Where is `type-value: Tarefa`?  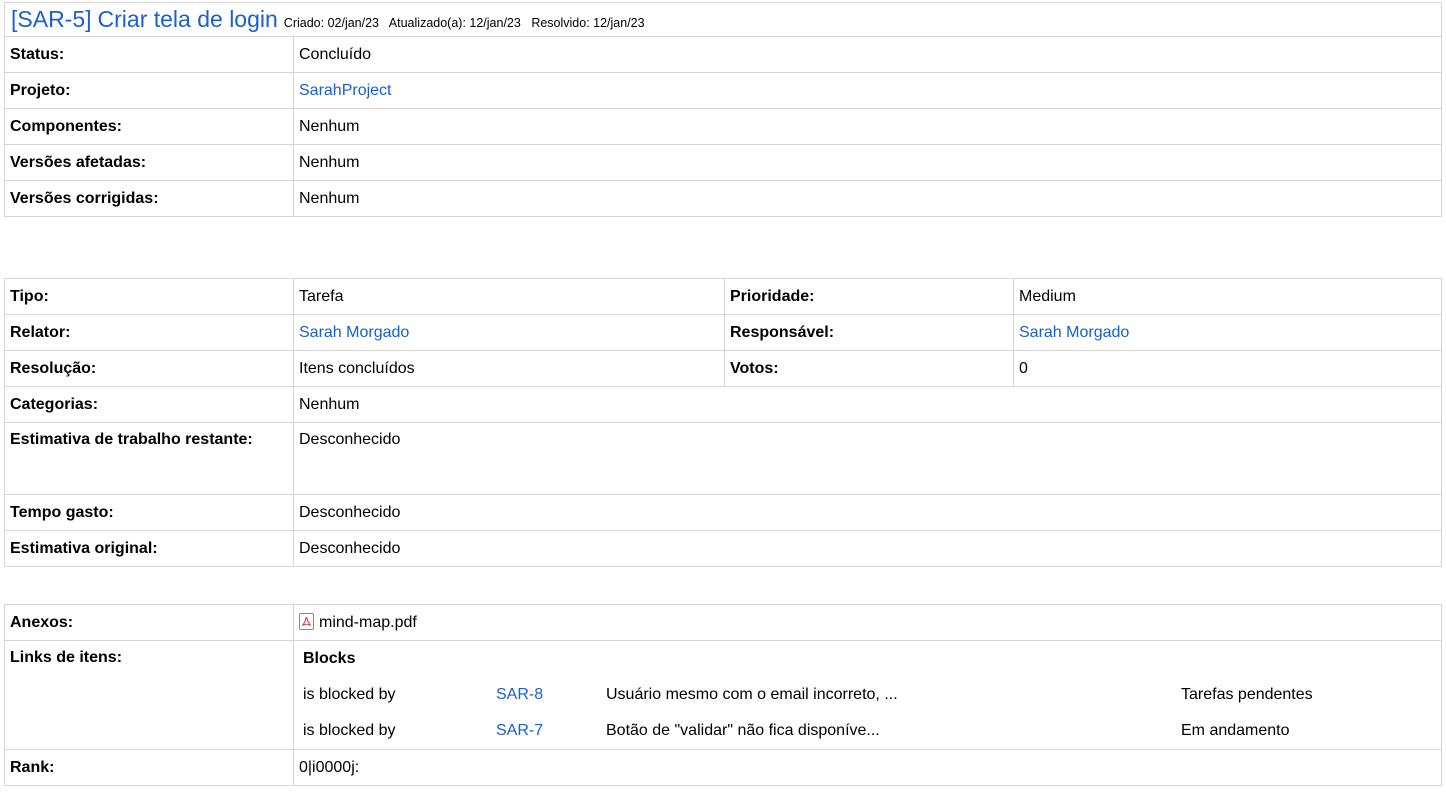
type-value: Tarefa is located at coordinates (509, 296).